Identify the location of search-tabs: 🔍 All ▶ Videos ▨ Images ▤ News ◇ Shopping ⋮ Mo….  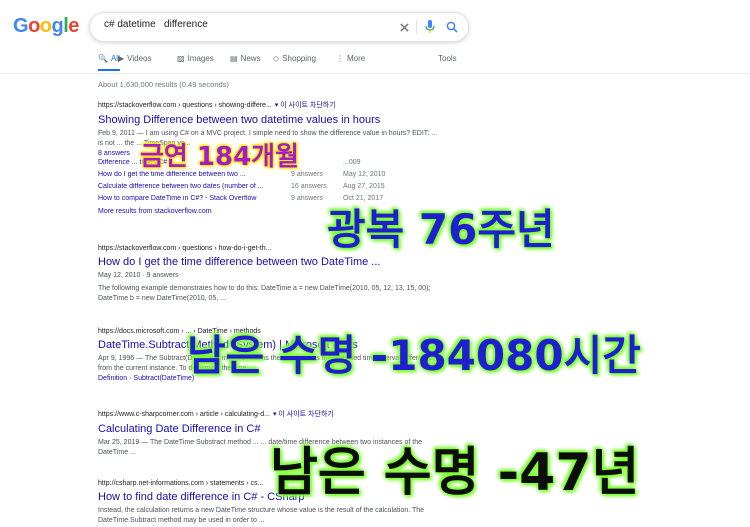
(283, 64).